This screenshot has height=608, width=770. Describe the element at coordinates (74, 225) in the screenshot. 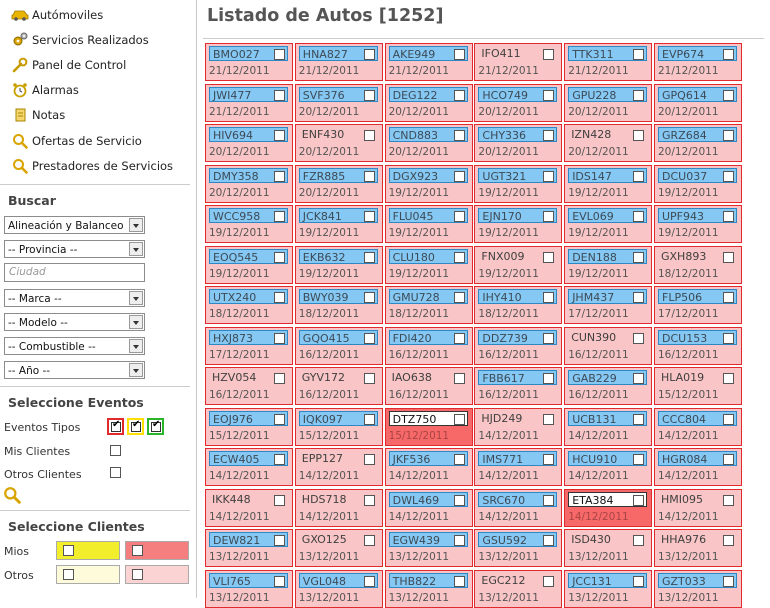

I see `servicio-select: Alineación y Balanceo` at that location.